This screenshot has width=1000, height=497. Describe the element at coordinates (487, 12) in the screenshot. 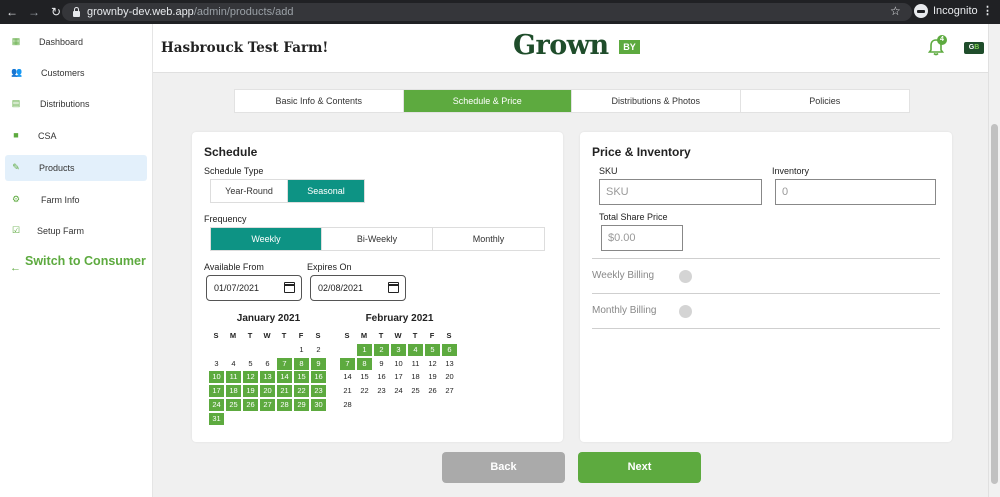

I see `address-bar: grownby-dev.web.app/admin/products/add` at that location.